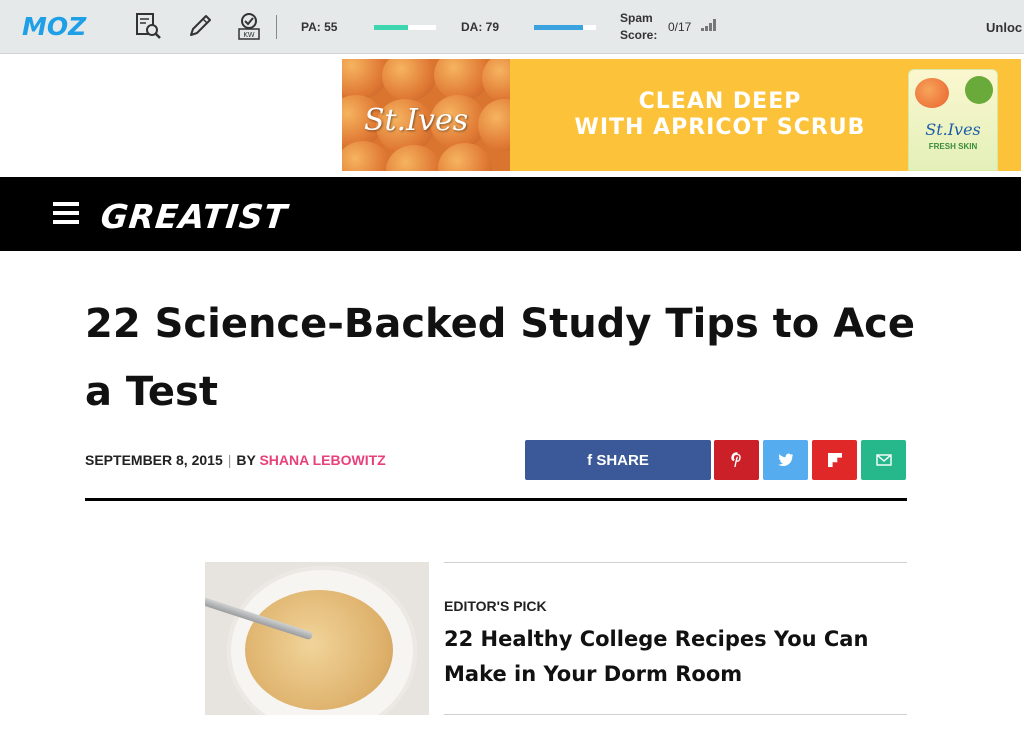 The image size is (1024, 729). Describe the element at coordinates (276, 27) in the screenshot. I see `toolbar-divider` at that location.